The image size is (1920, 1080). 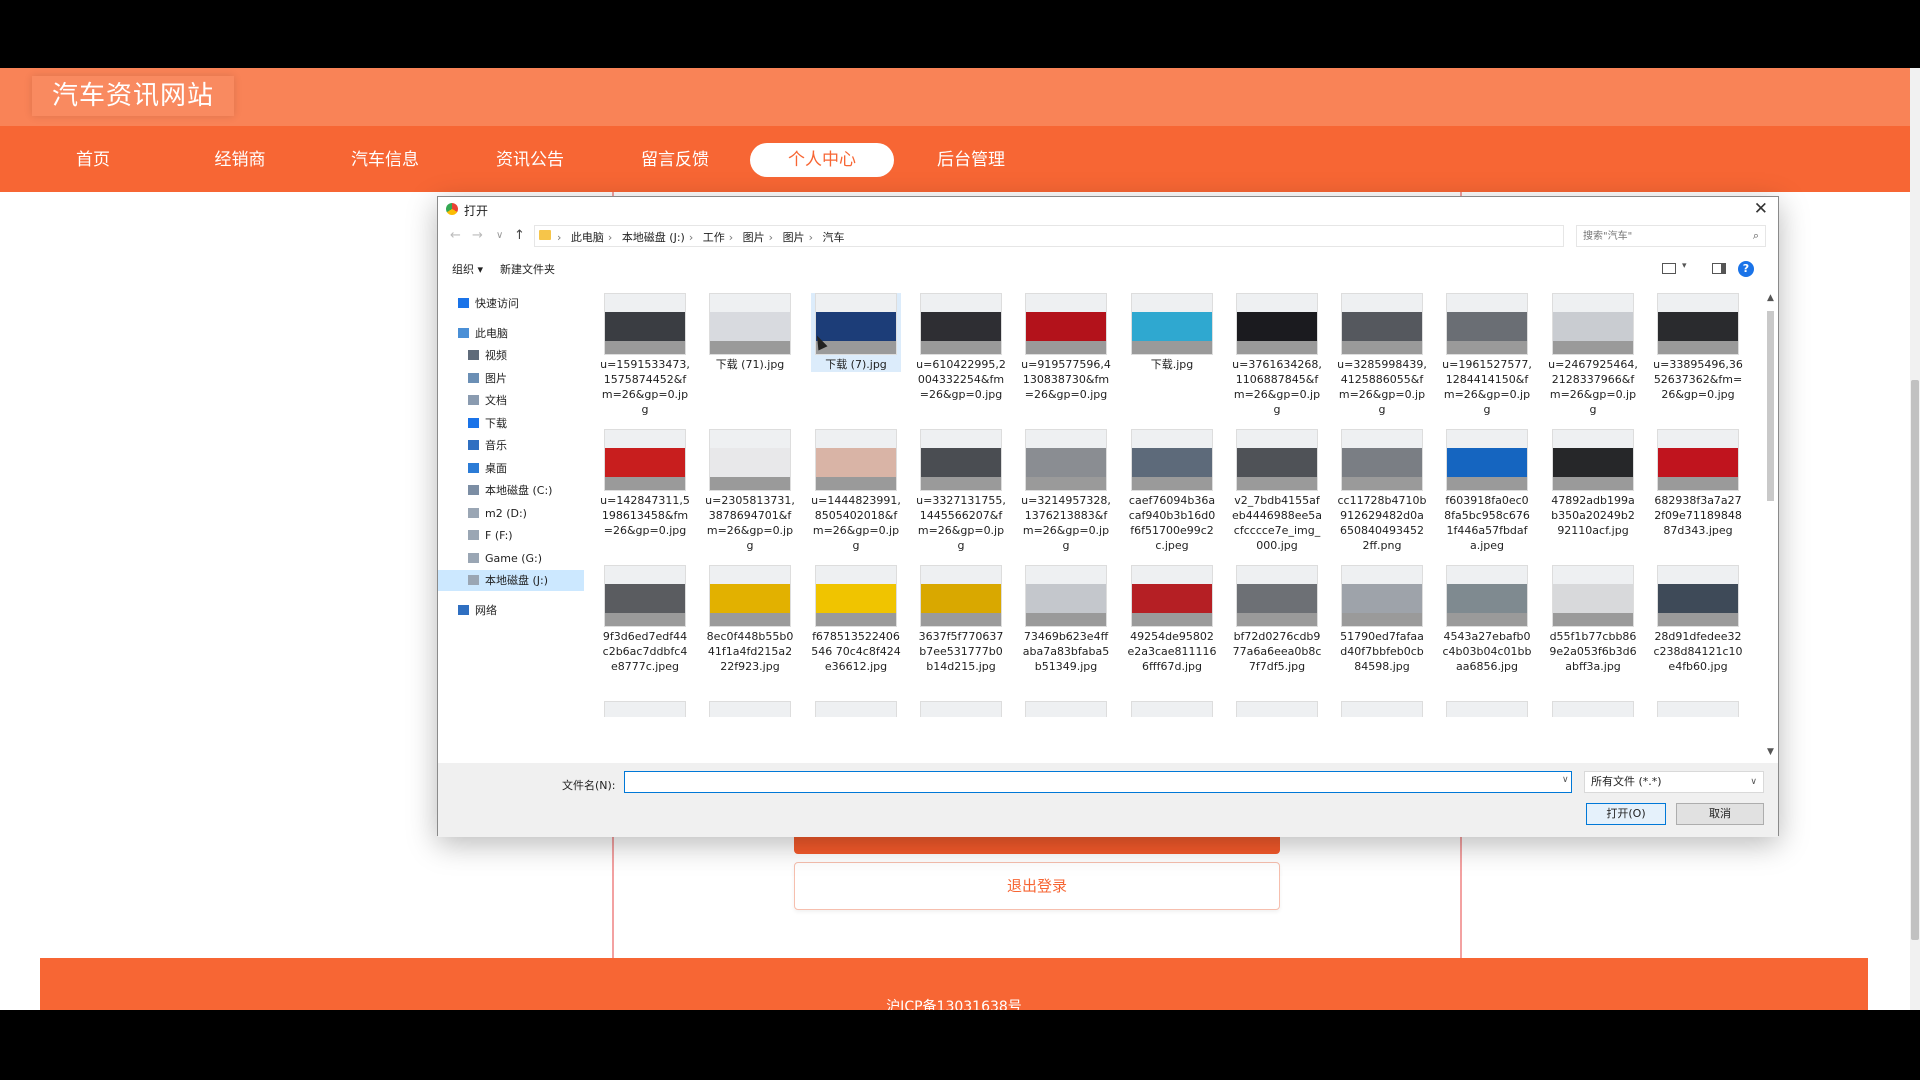 What do you see at coordinates (533, 378) in the screenshot?
I see `sidebar-item-3: 图片` at bounding box center [533, 378].